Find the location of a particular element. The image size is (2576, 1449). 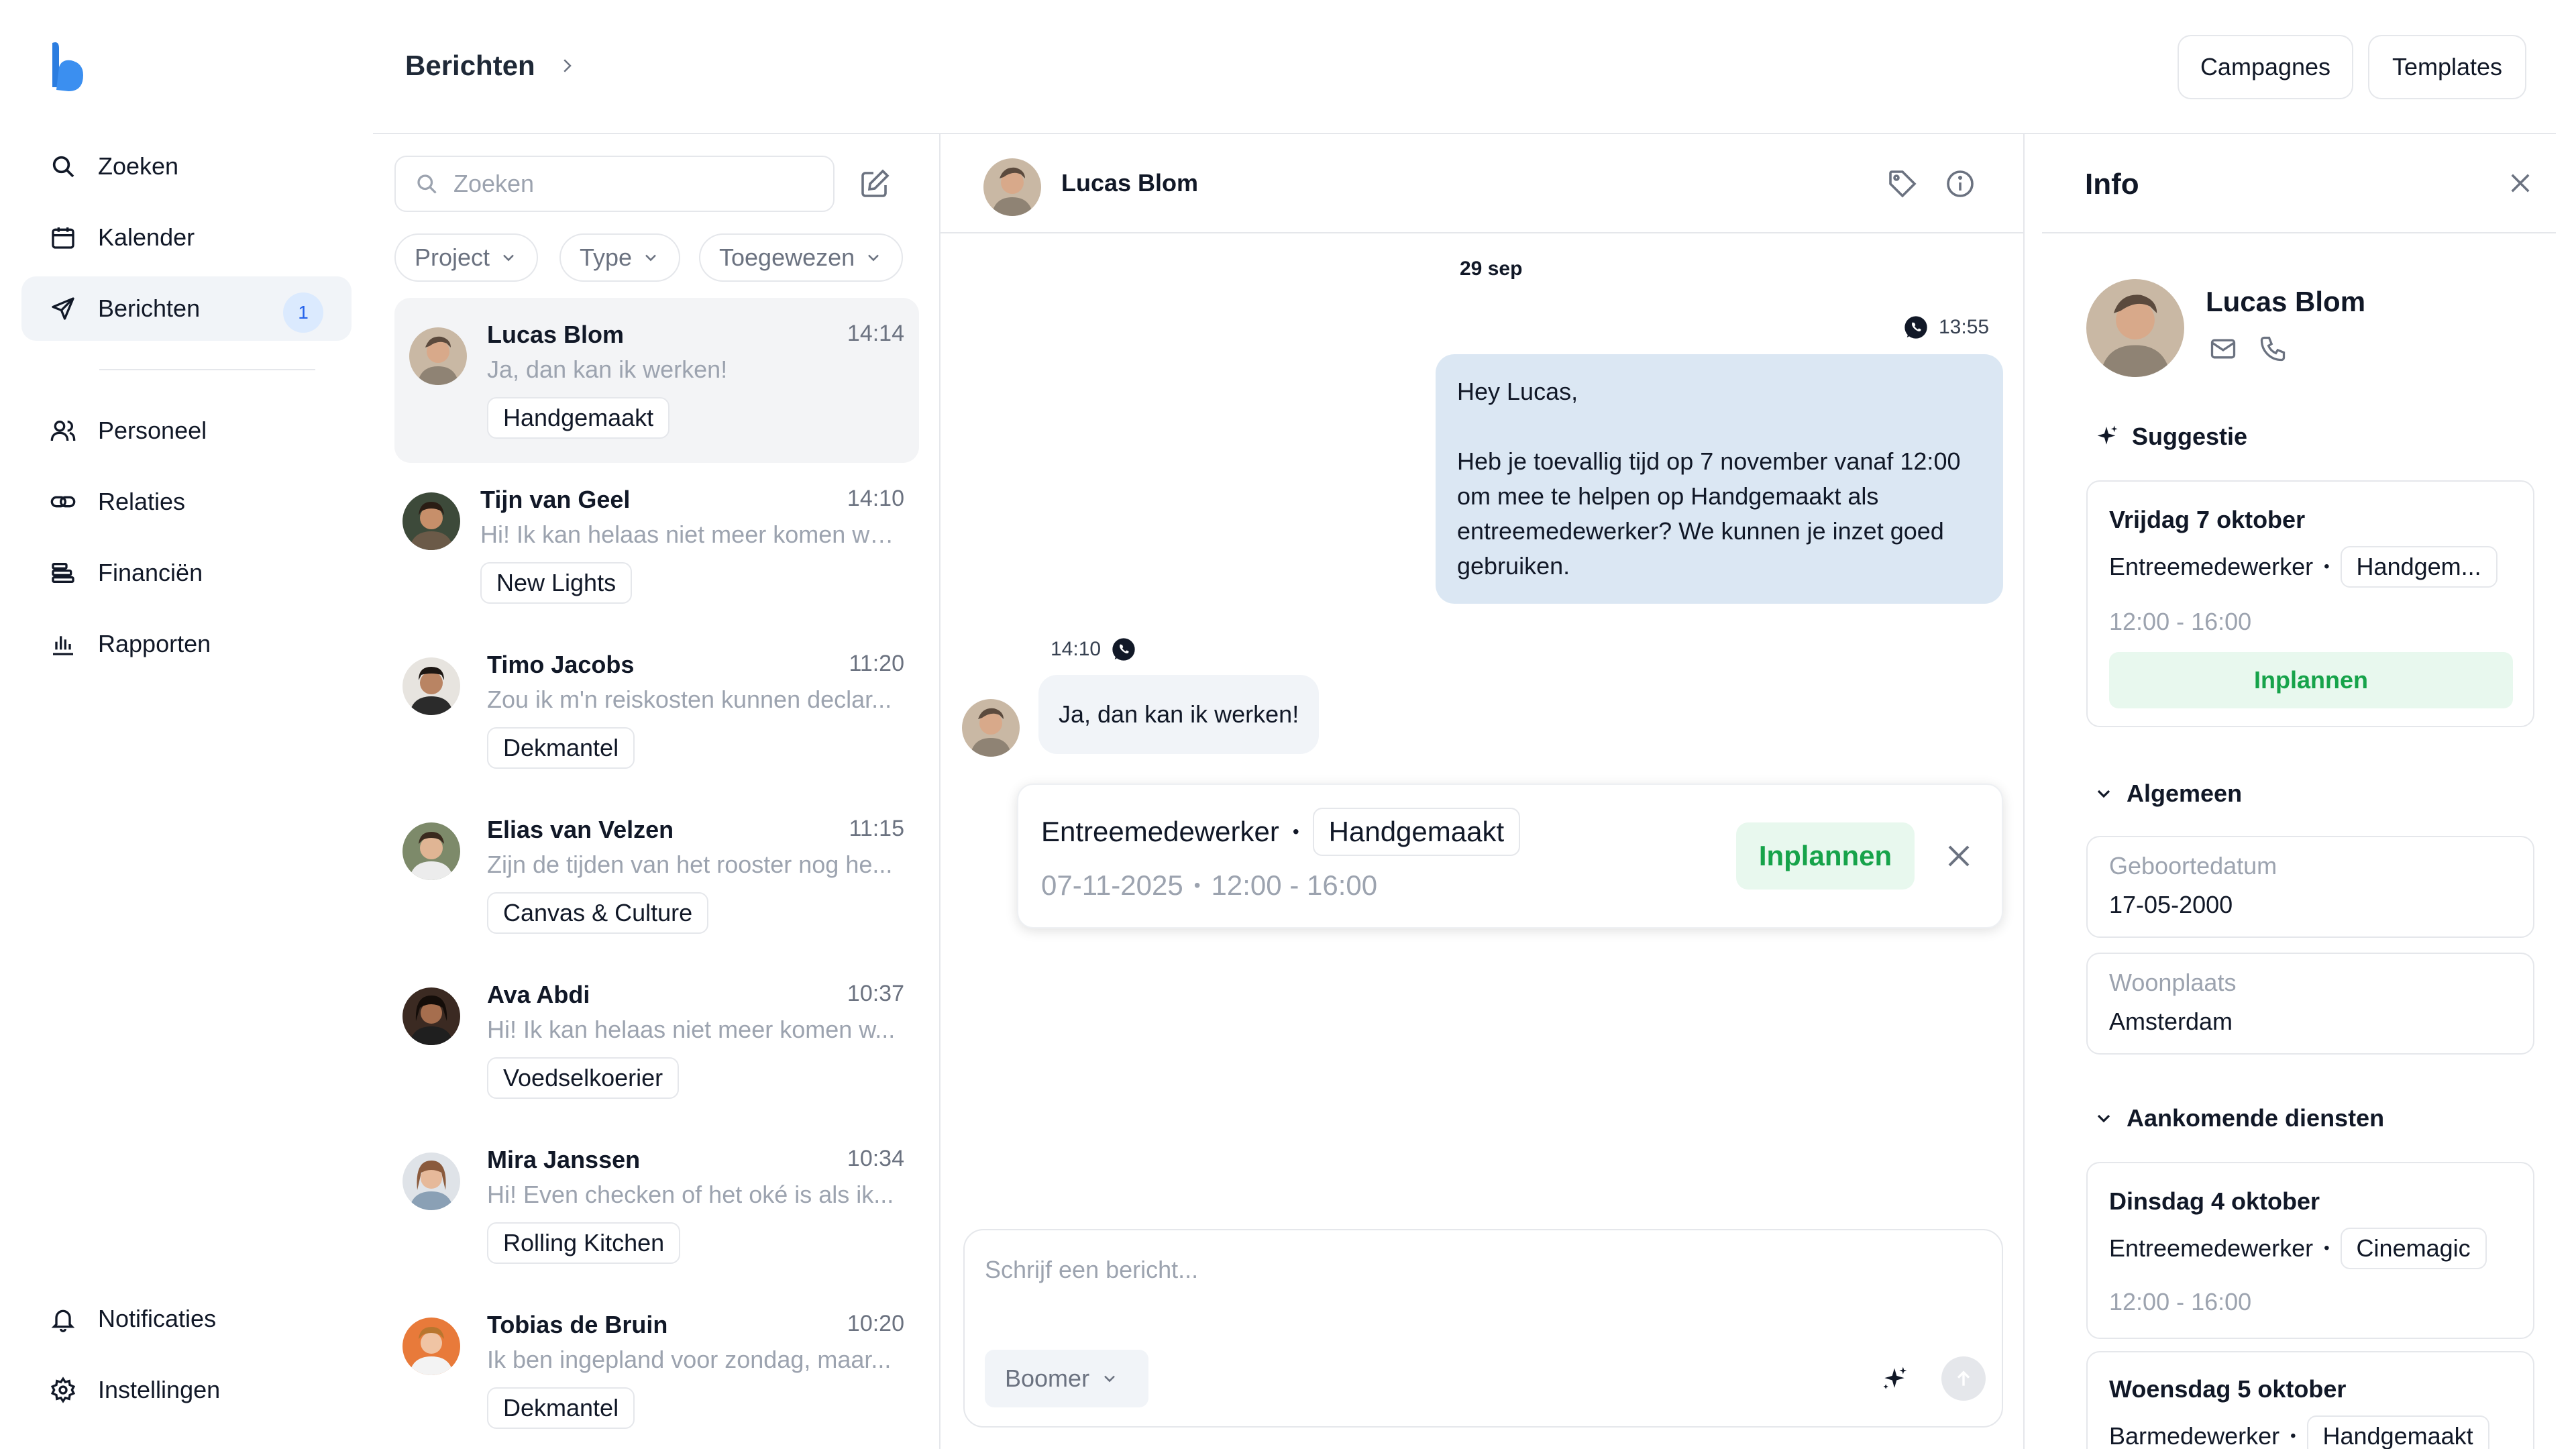

incoming-meta: 14:10 is located at coordinates (1094, 649).